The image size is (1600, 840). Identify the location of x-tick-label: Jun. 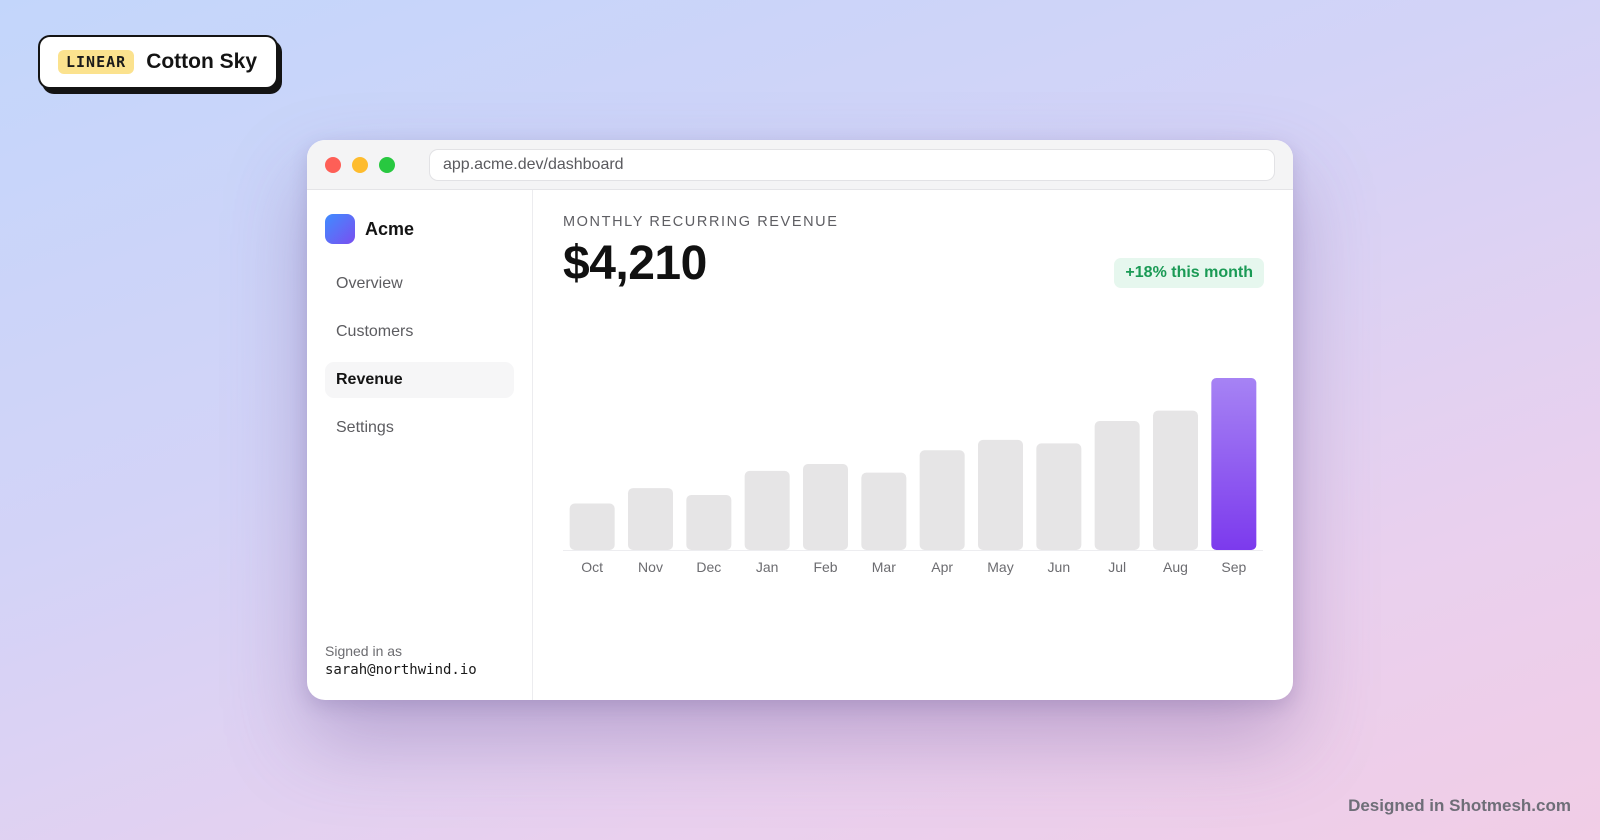
(1059, 567).